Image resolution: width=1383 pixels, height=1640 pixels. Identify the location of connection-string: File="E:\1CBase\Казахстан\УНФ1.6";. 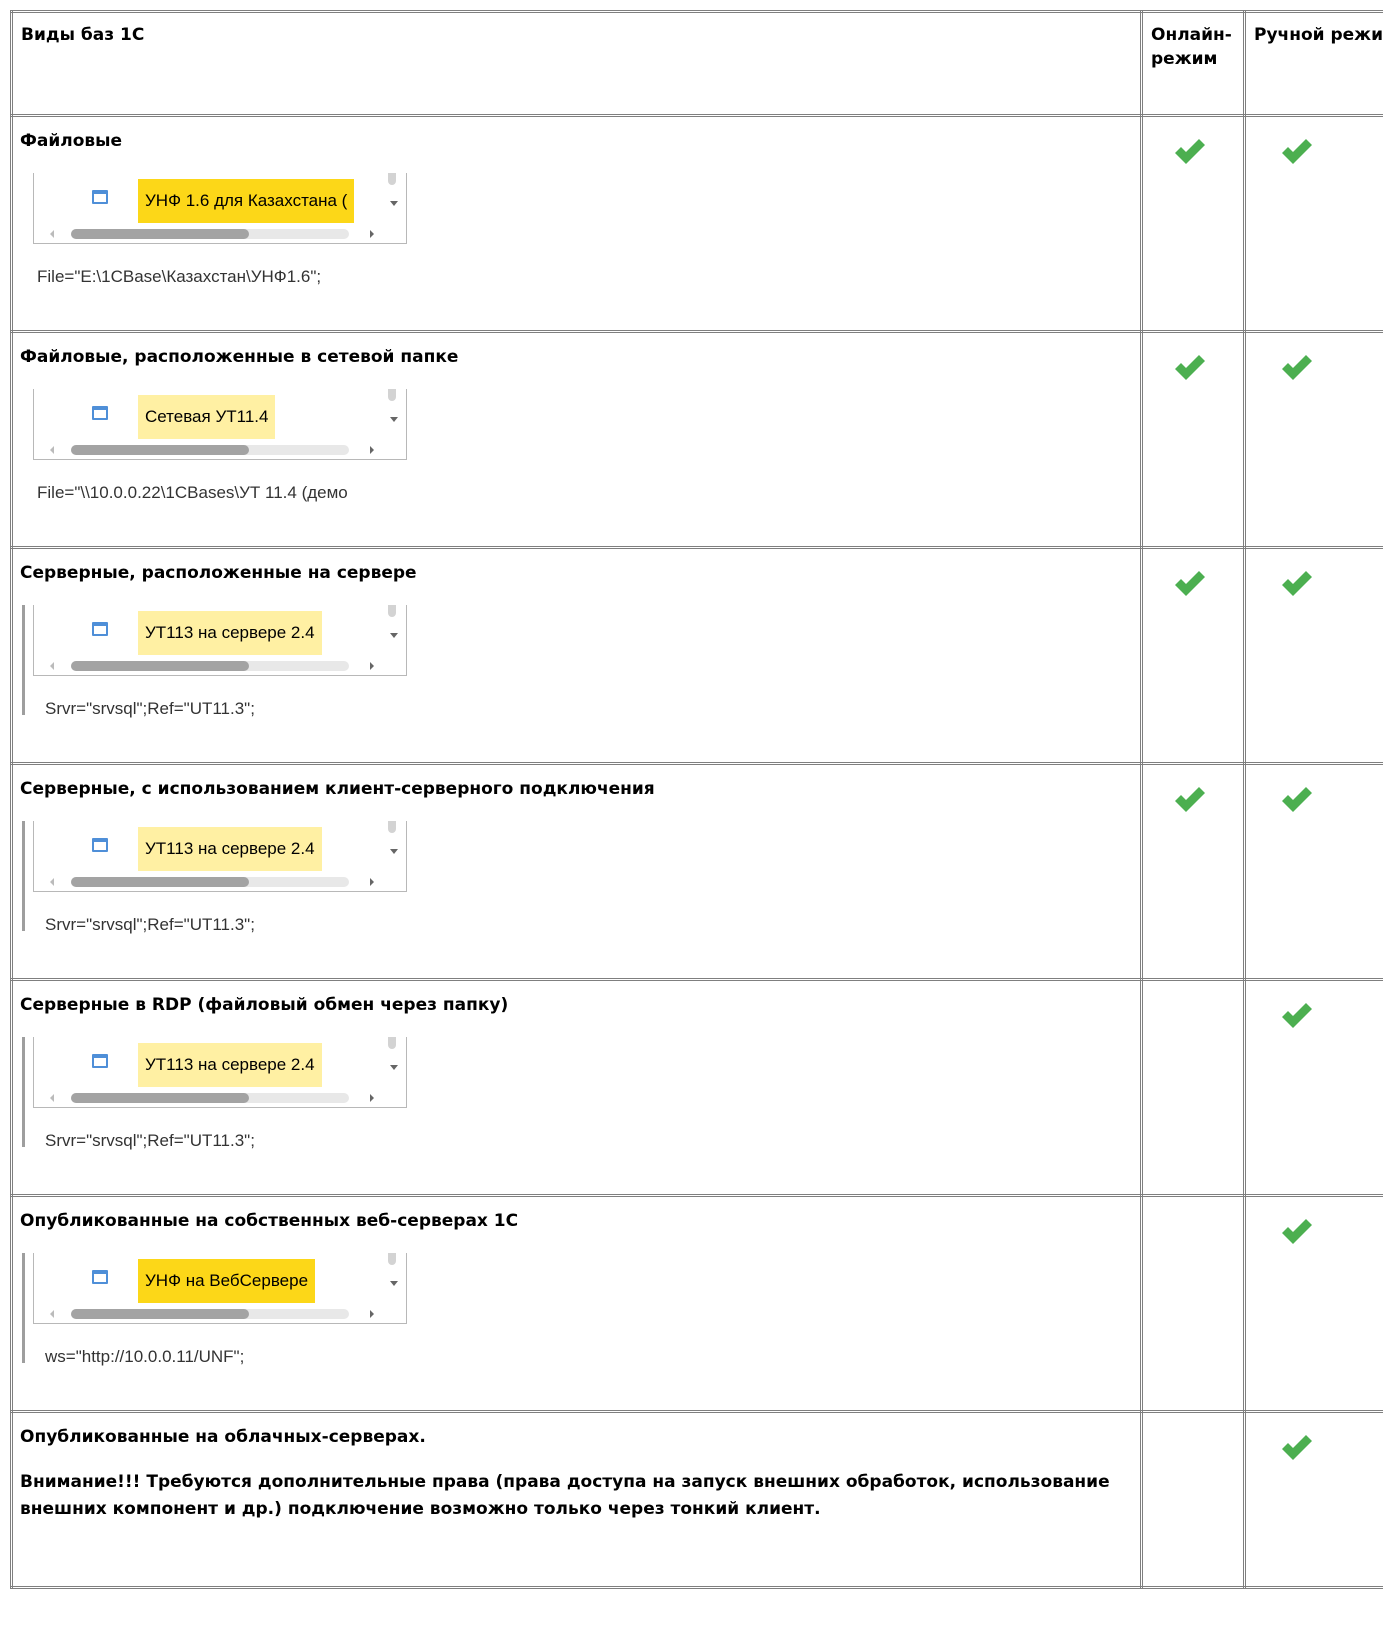
(179, 276).